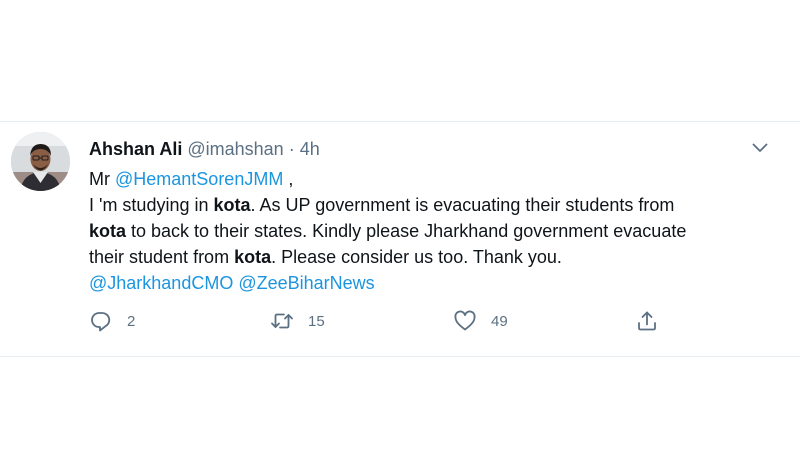 The width and height of the screenshot is (800, 451). Describe the element at coordinates (316, 321) in the screenshot. I see `retweet-count: 15` at that location.